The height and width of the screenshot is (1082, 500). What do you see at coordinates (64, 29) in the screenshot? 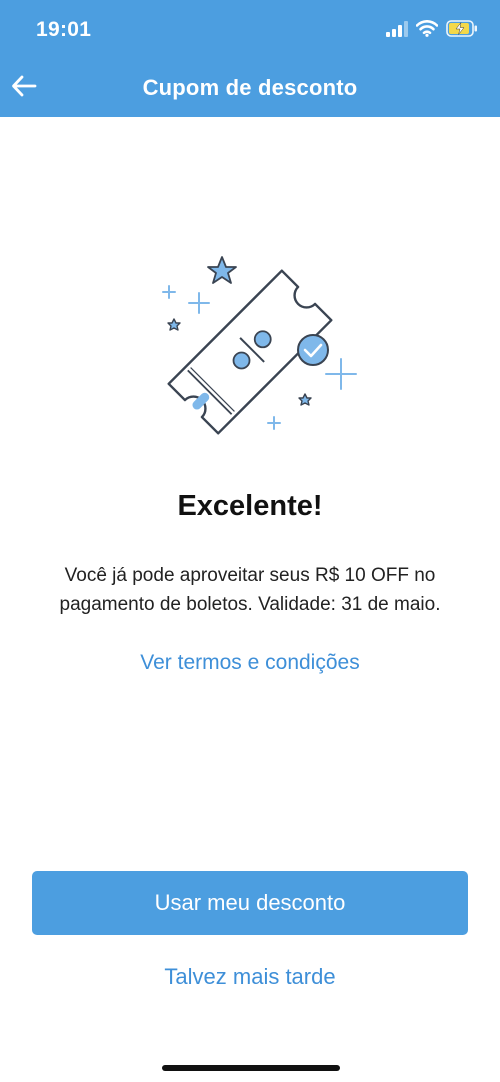
I see `status-time: 19:01` at bounding box center [64, 29].